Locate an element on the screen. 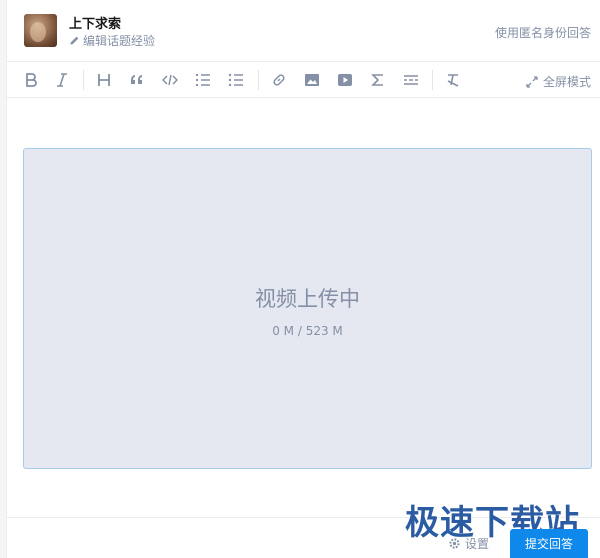 The height and width of the screenshot is (558, 600). unordered-list-icon is located at coordinates (235, 80).